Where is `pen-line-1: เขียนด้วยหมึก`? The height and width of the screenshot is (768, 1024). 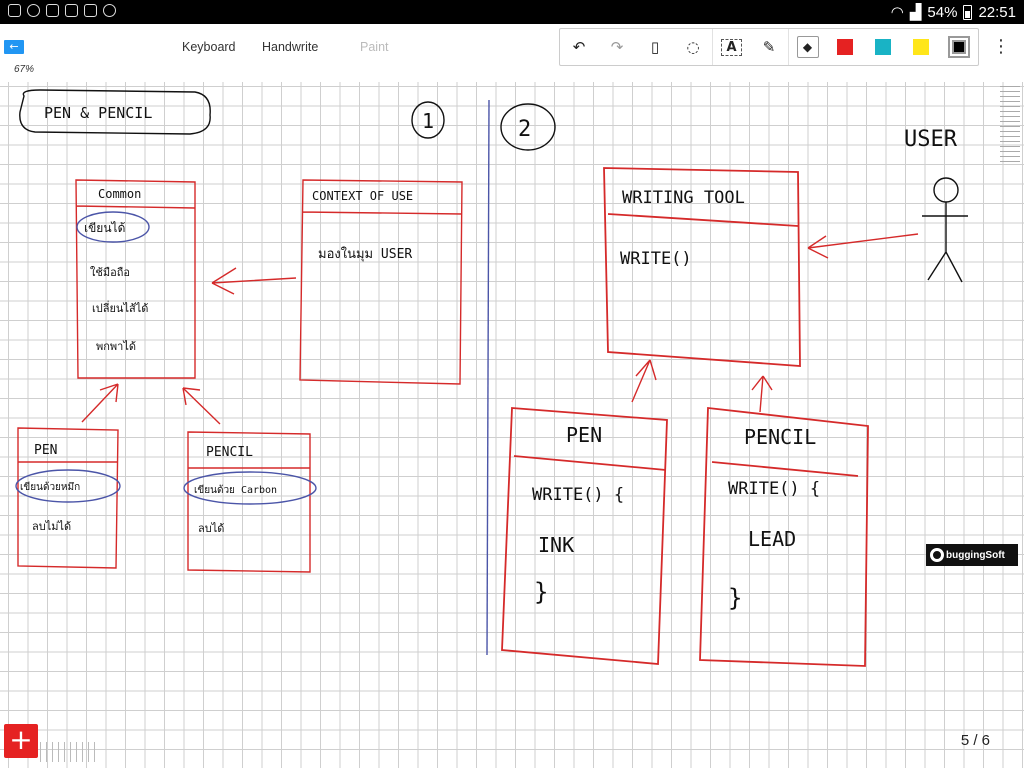 pen-line-1: เขียนด้วยหมึก is located at coordinates (50, 487).